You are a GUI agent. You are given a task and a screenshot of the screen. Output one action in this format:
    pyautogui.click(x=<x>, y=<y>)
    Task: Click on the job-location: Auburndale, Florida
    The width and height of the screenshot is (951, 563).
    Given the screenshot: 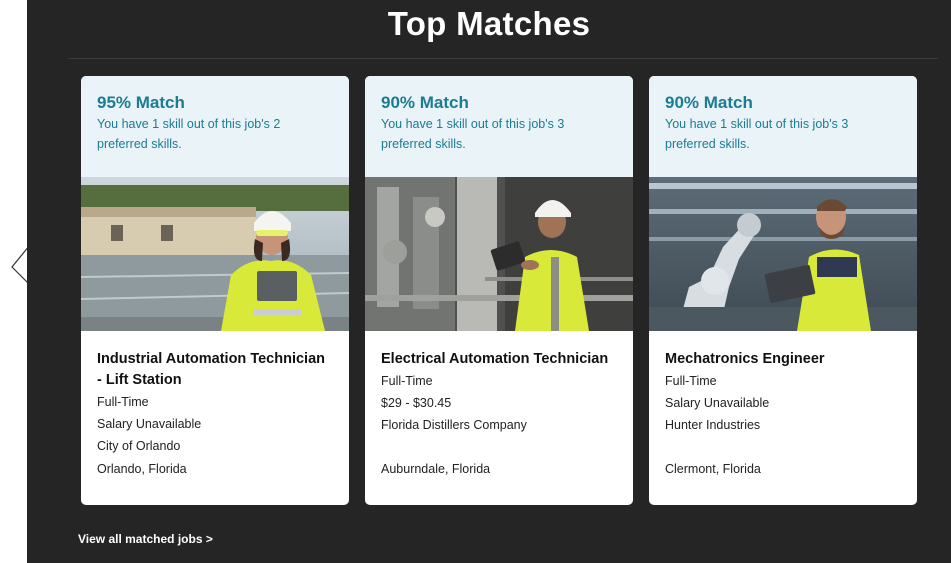 What is the action you would take?
    pyautogui.click(x=436, y=469)
    